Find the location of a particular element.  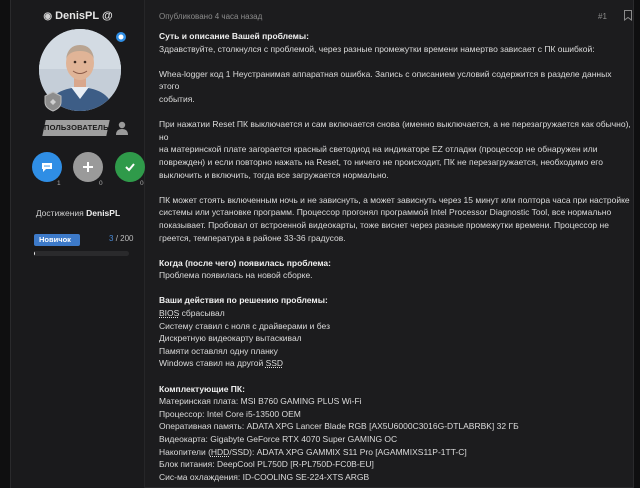

section-title-when: Когда (после чего) появилась проблема: is located at coordinates (245, 262).